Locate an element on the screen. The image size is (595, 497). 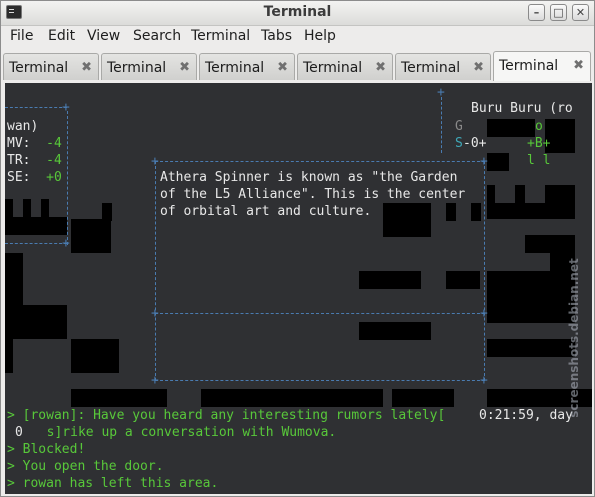
stats-line: SE: +0 is located at coordinates (34, 177).